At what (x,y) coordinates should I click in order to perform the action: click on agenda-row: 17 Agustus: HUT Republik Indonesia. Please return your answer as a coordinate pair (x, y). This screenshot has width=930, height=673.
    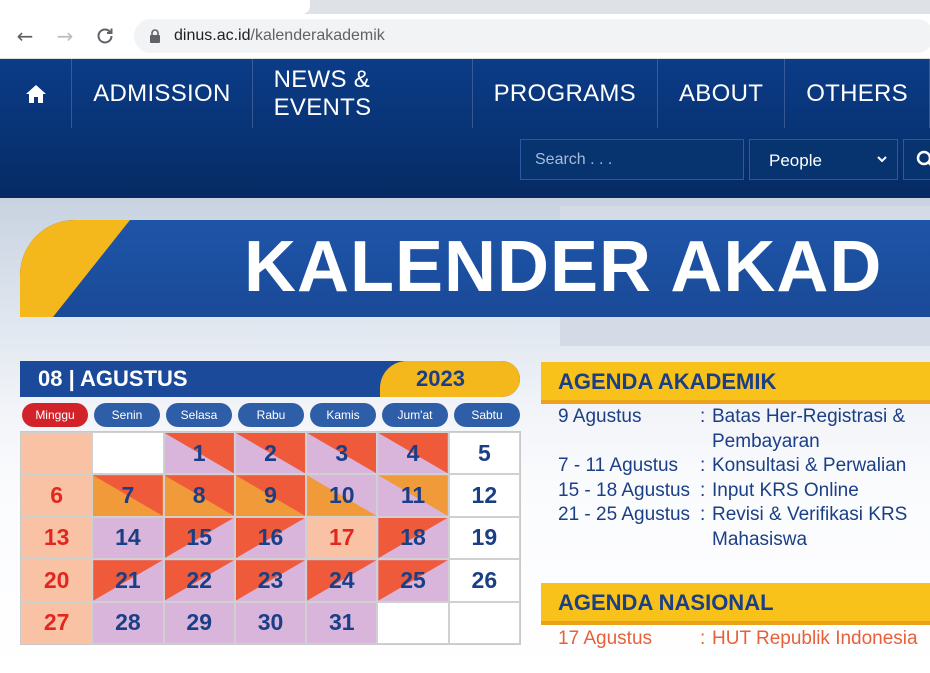
    Looking at the image, I should click on (738, 638).